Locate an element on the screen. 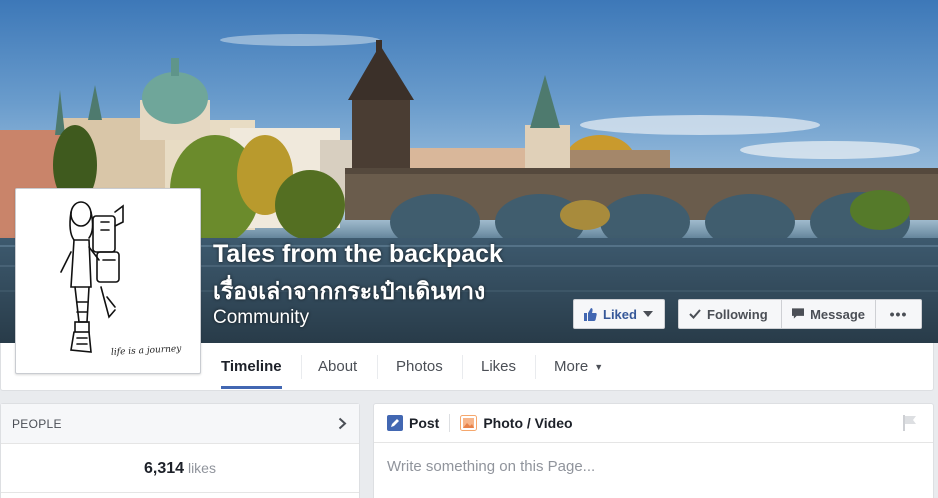 The height and width of the screenshot is (498, 938). more-actions-icon: ••• is located at coordinates (898, 314).